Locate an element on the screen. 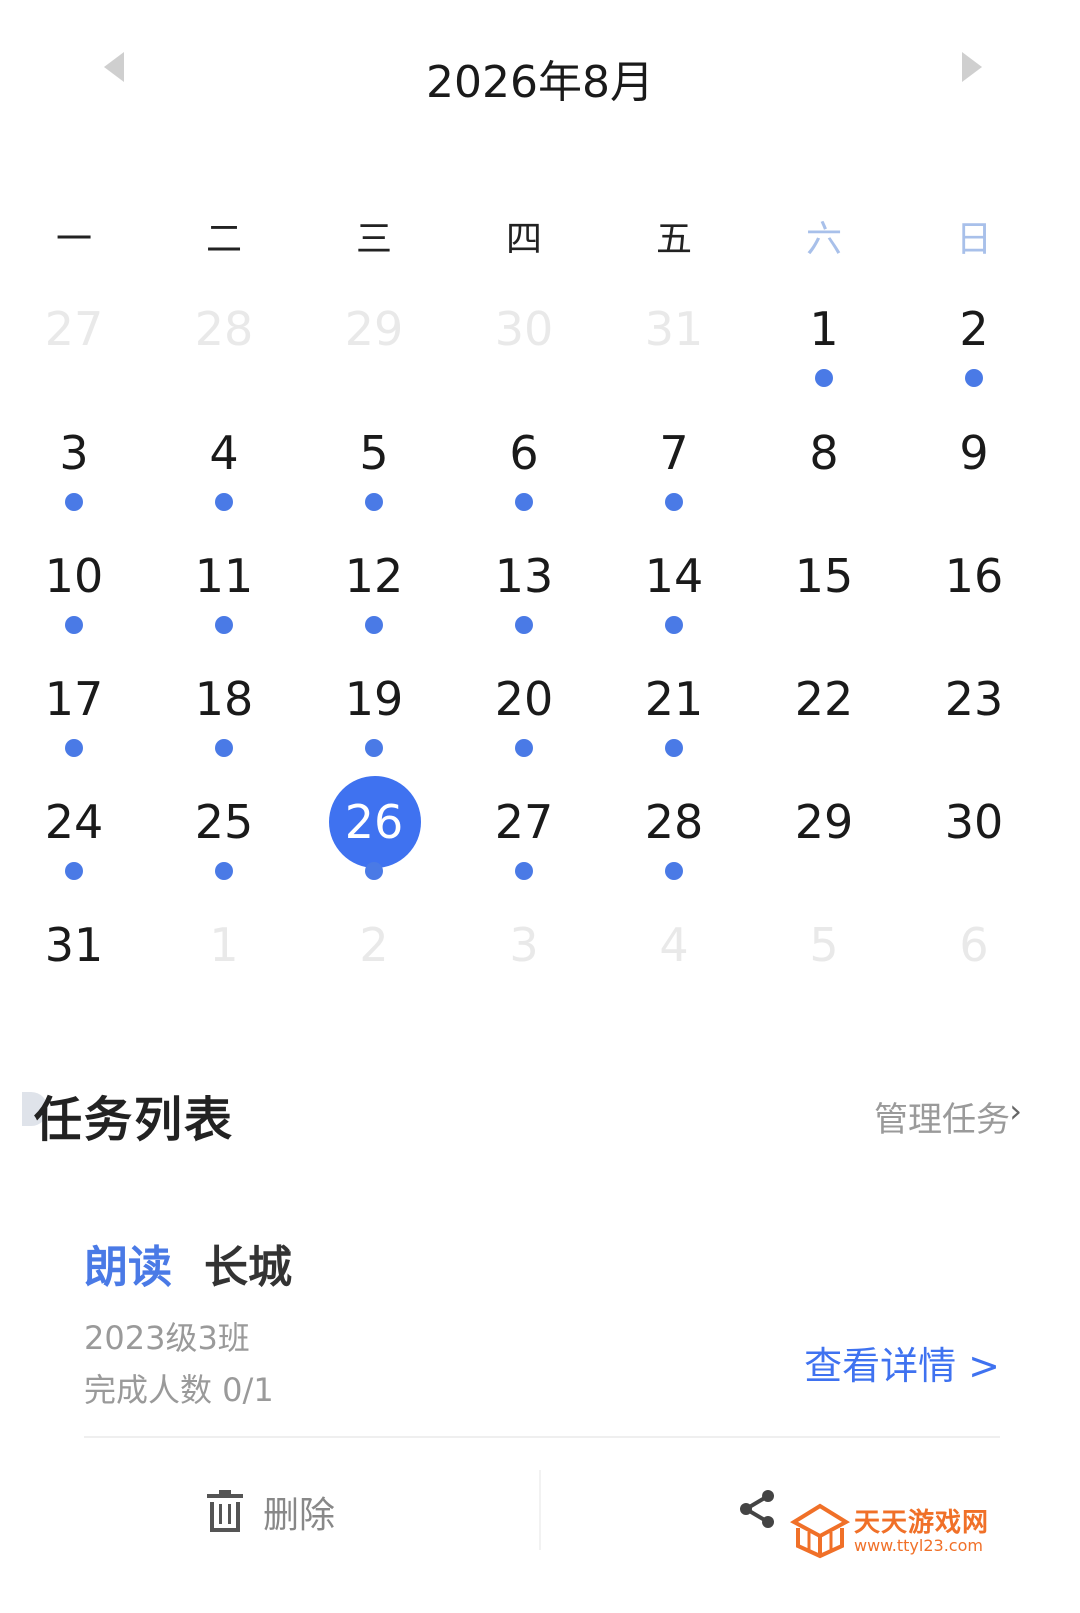 The width and height of the screenshot is (1080, 1613). calendar-day: 9 is located at coordinates (974, 466).